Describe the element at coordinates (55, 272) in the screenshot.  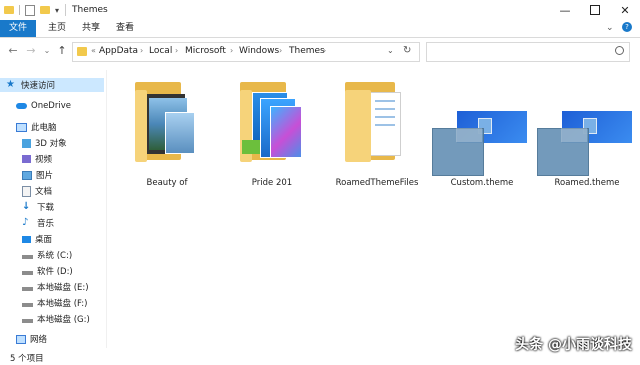
I see `sidebar-item-label: 软件 (D:)` at that location.